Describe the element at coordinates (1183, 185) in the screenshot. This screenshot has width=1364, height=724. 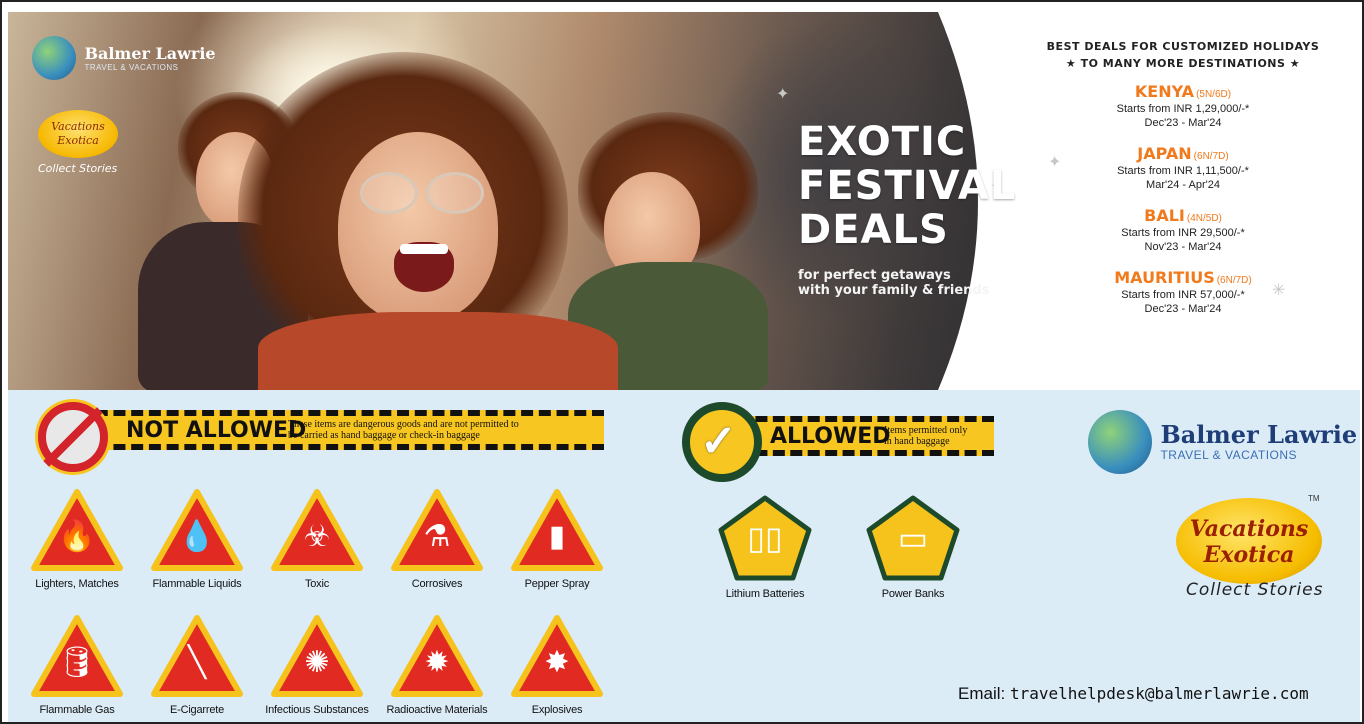
I see `deal-dates: Mar'24 - Apr'24` at that location.